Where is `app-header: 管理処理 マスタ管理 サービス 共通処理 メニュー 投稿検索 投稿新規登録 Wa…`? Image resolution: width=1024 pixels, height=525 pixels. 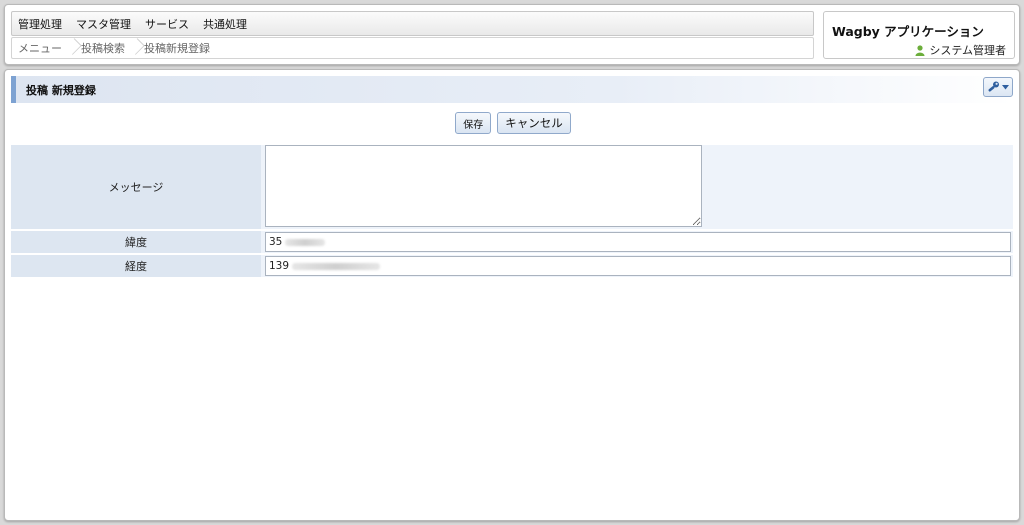 app-header: 管理処理 マスタ管理 サービス 共通処理 メニュー 投稿検索 投稿新規登録 Wa… is located at coordinates (512, 34).